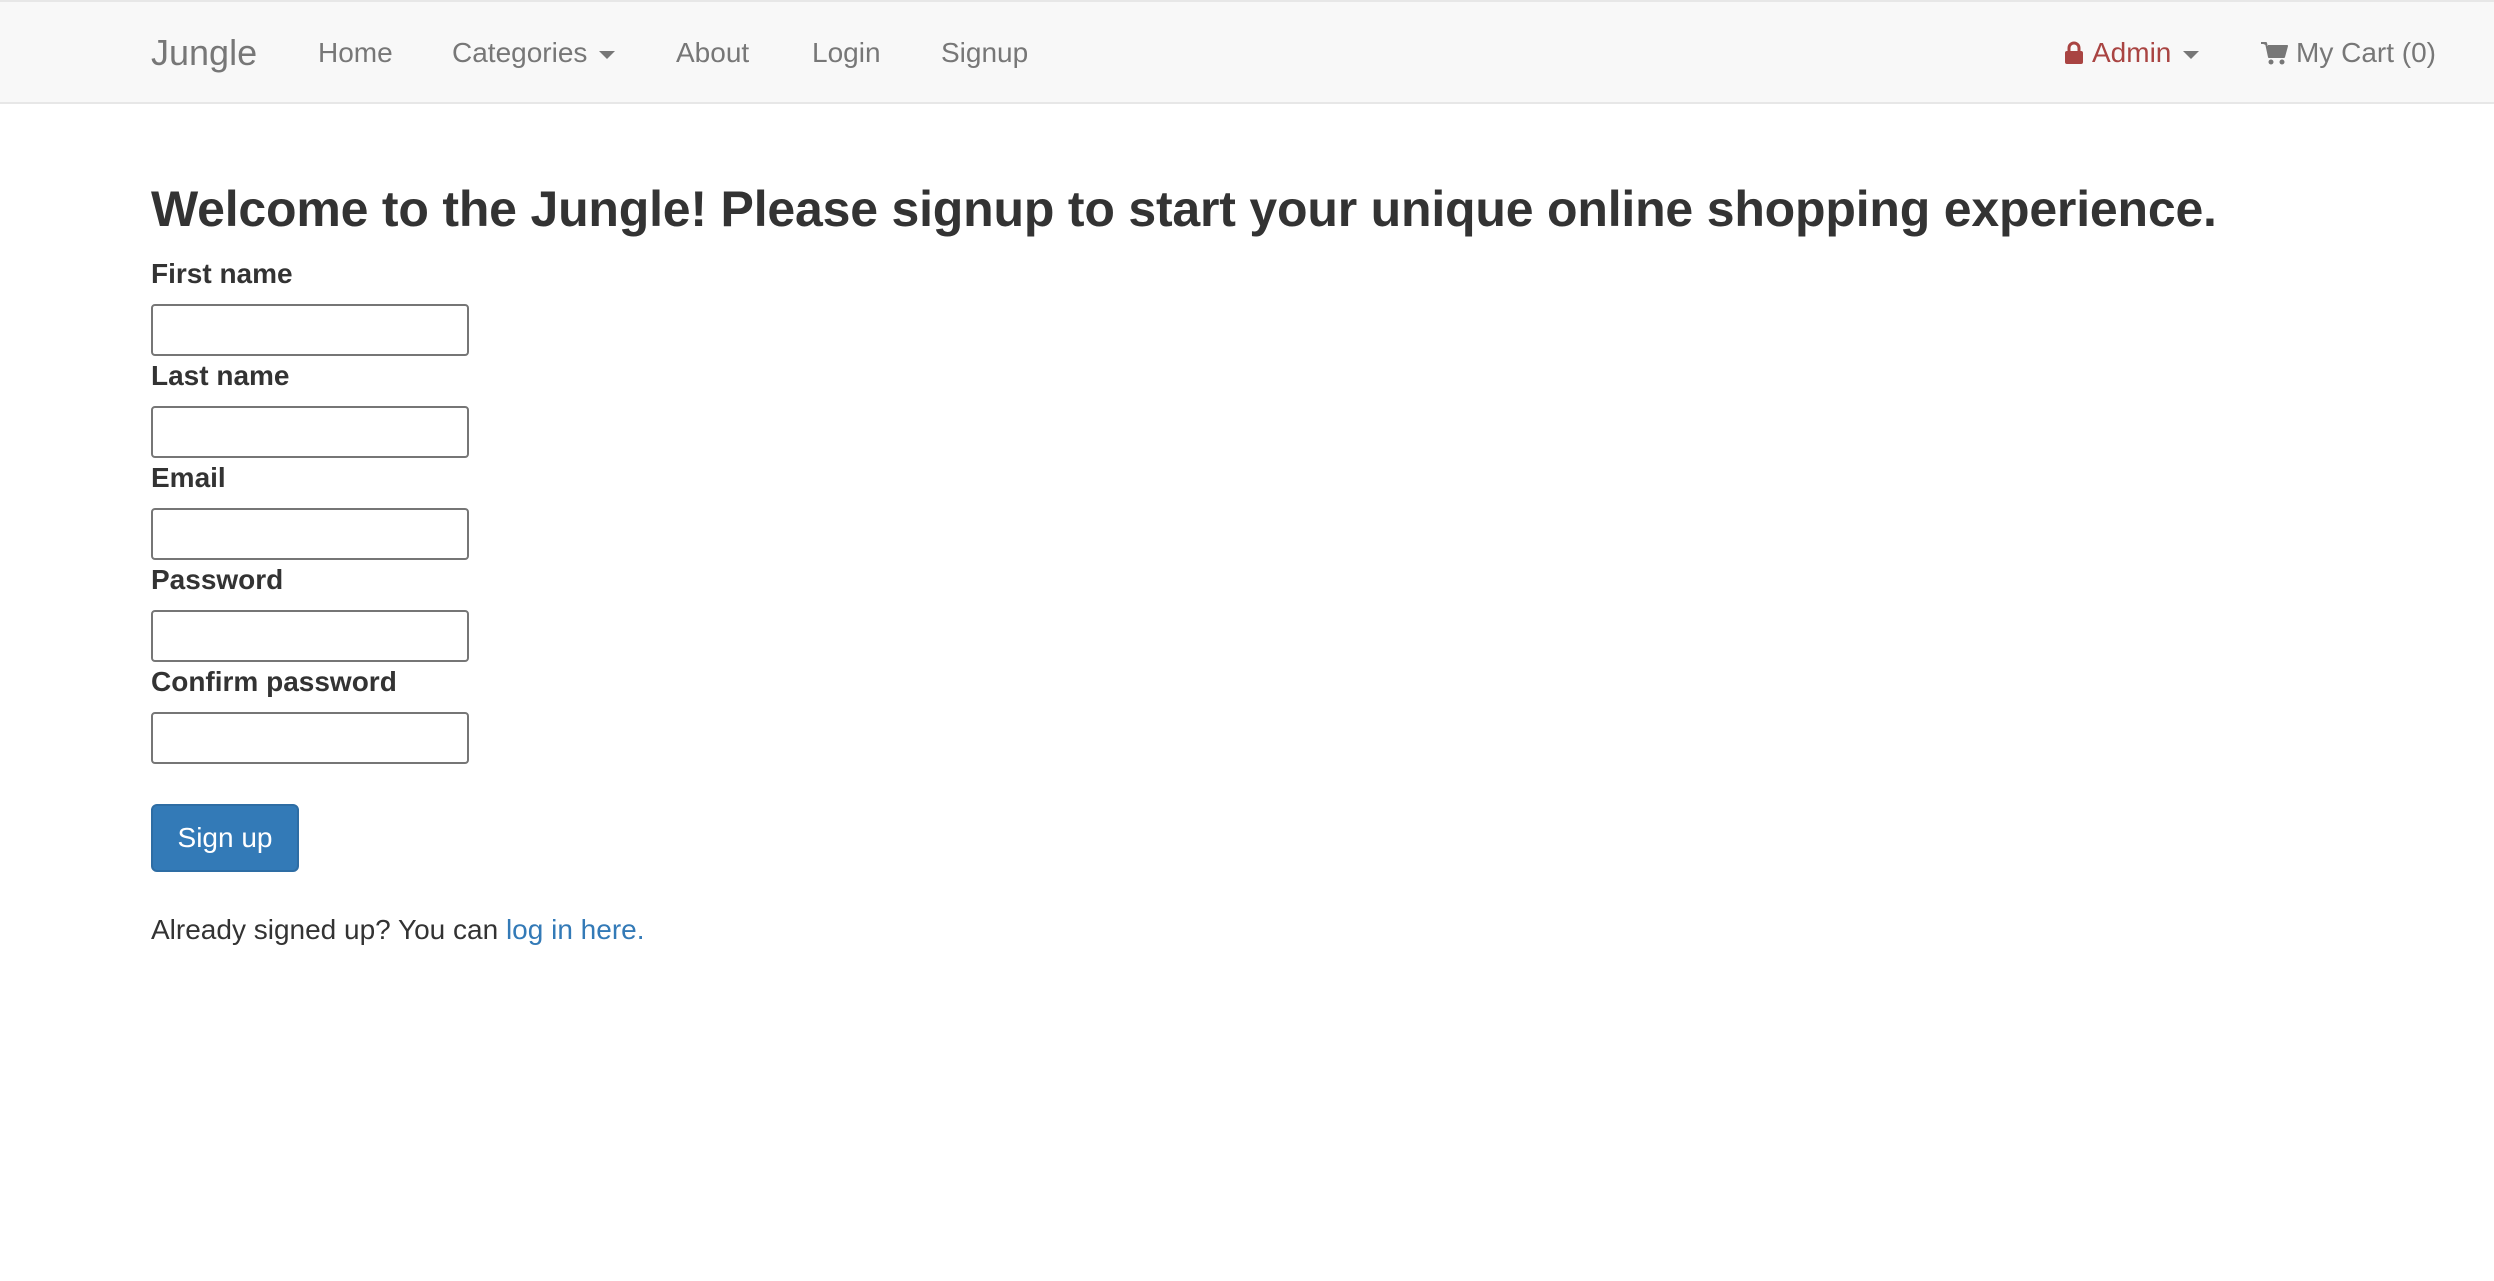 The height and width of the screenshot is (1281, 2494). I want to click on nav-login: Login, so click(846, 53).